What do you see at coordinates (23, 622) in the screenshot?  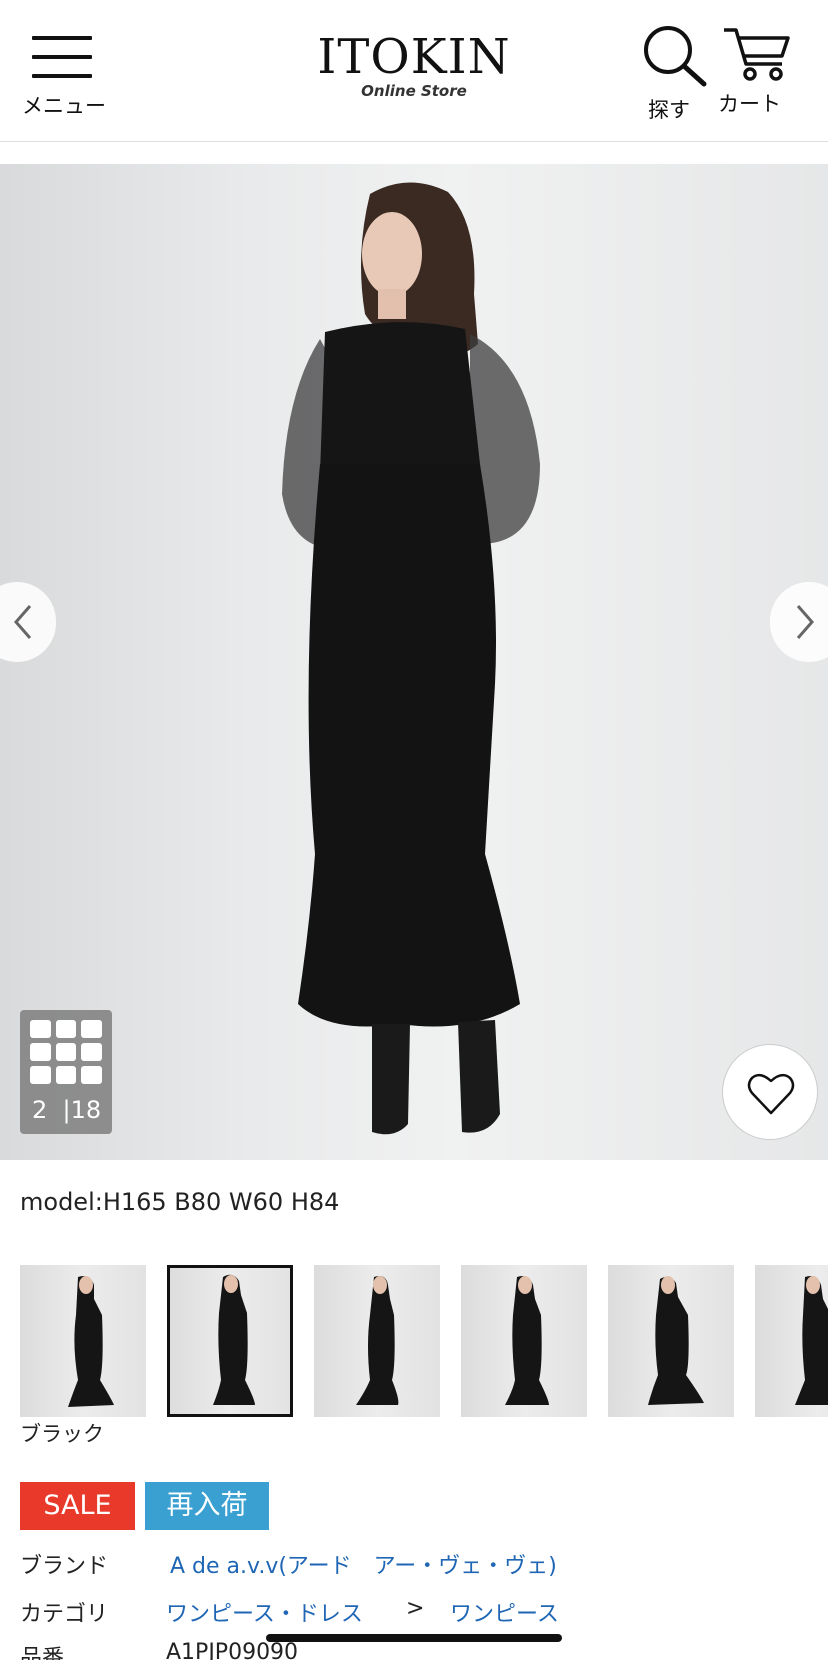 I see `chevron-left-icon` at bounding box center [23, 622].